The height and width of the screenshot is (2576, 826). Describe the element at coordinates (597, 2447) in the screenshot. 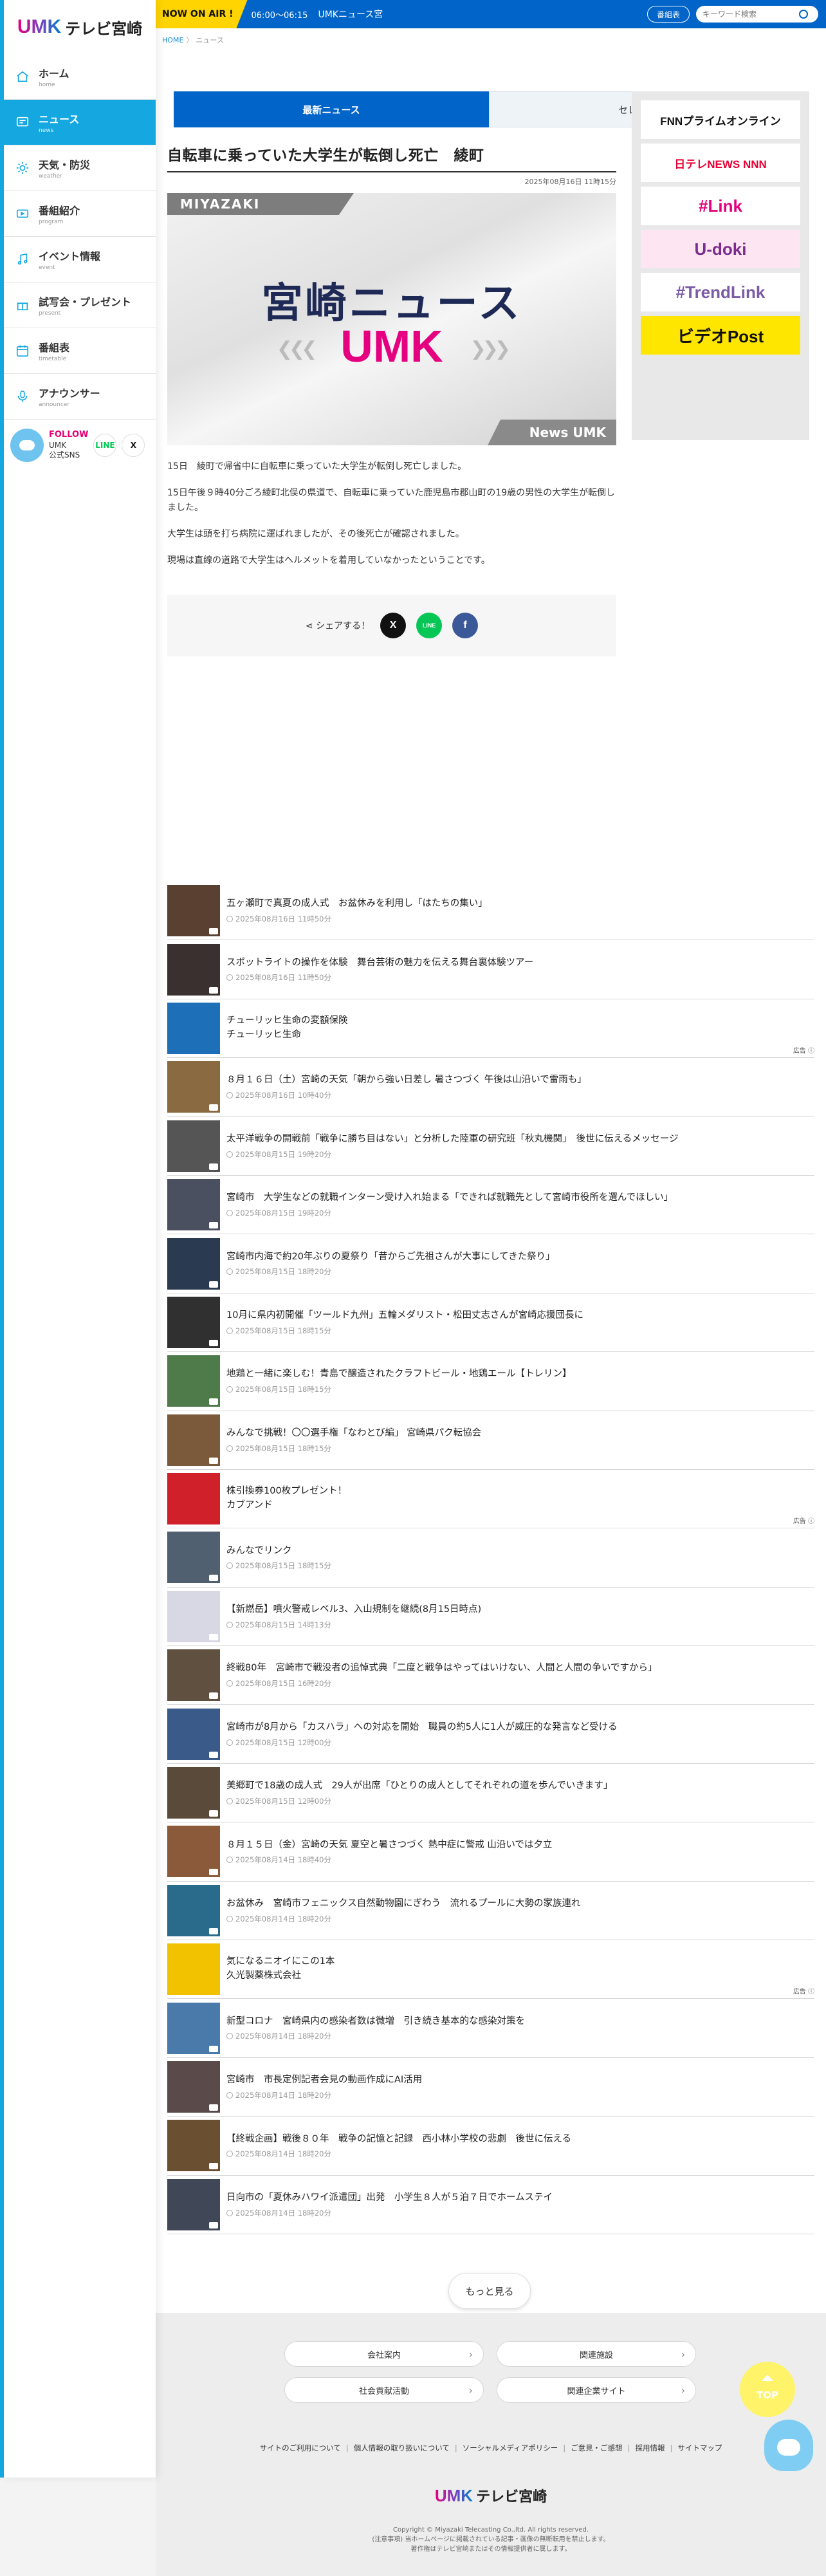

I see `footer-link: ご意見・ご感想` at that location.